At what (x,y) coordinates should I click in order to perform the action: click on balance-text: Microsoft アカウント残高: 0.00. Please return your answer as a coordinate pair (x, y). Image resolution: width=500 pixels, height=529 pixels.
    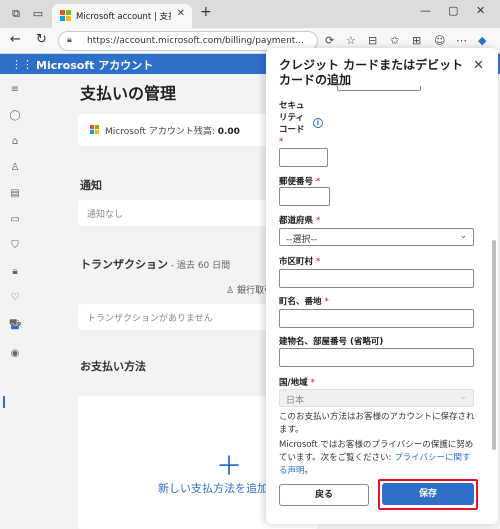
    Looking at the image, I should click on (172, 130).